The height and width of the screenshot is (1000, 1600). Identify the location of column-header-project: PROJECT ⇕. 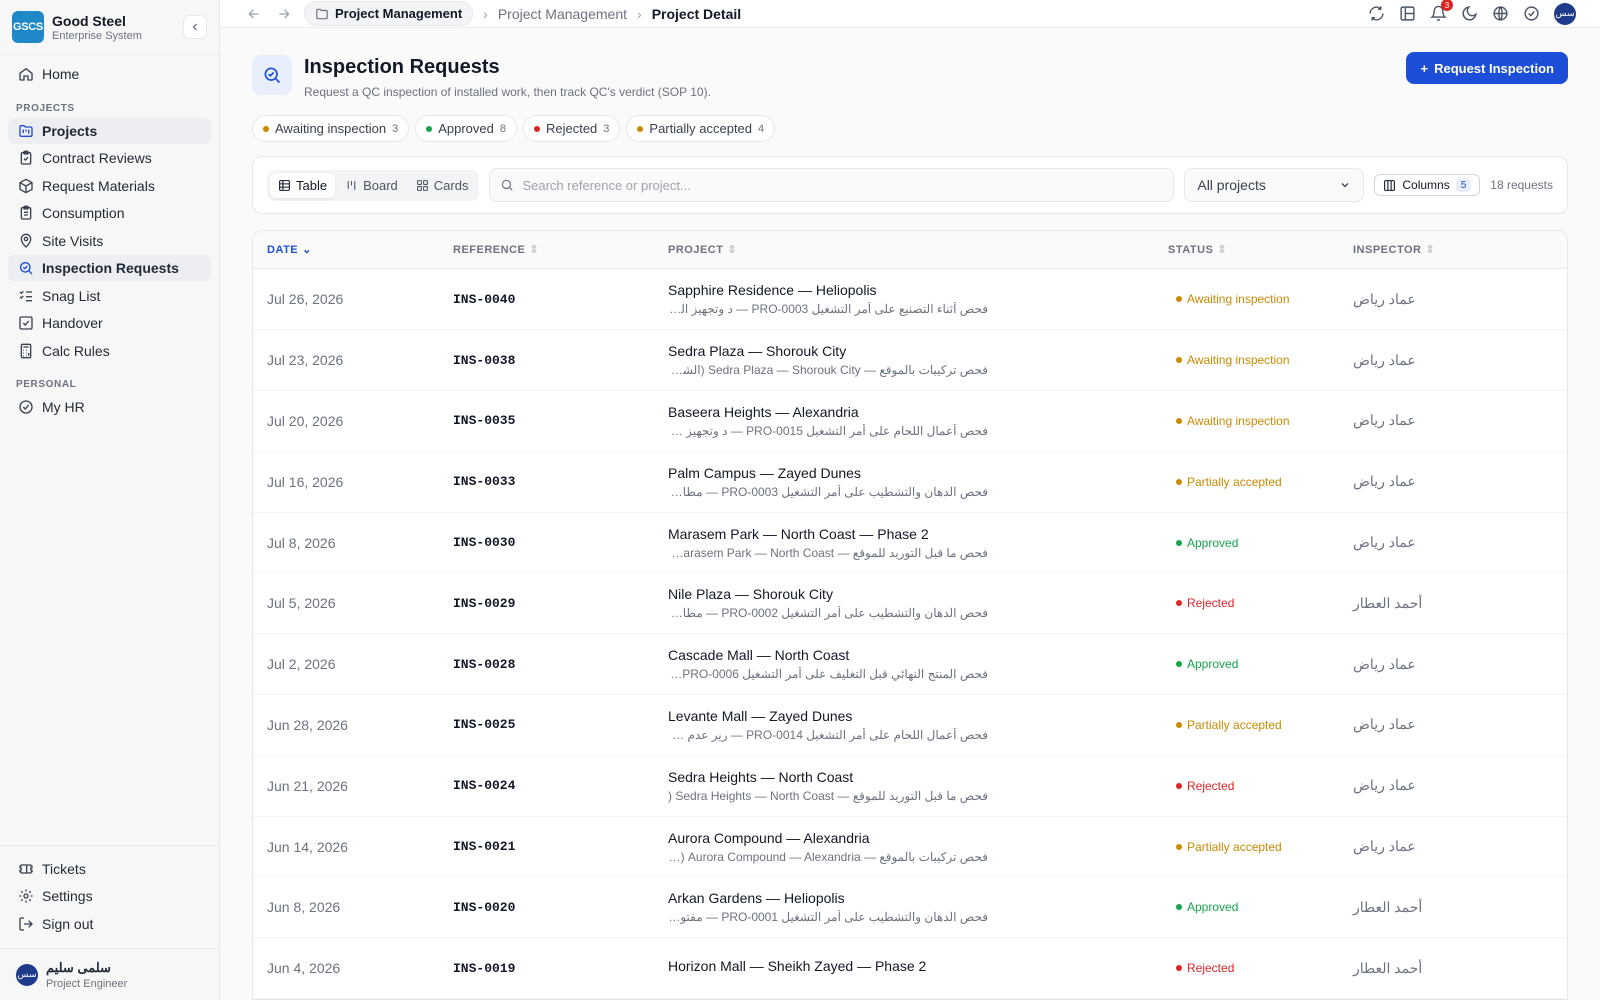
(918, 250).